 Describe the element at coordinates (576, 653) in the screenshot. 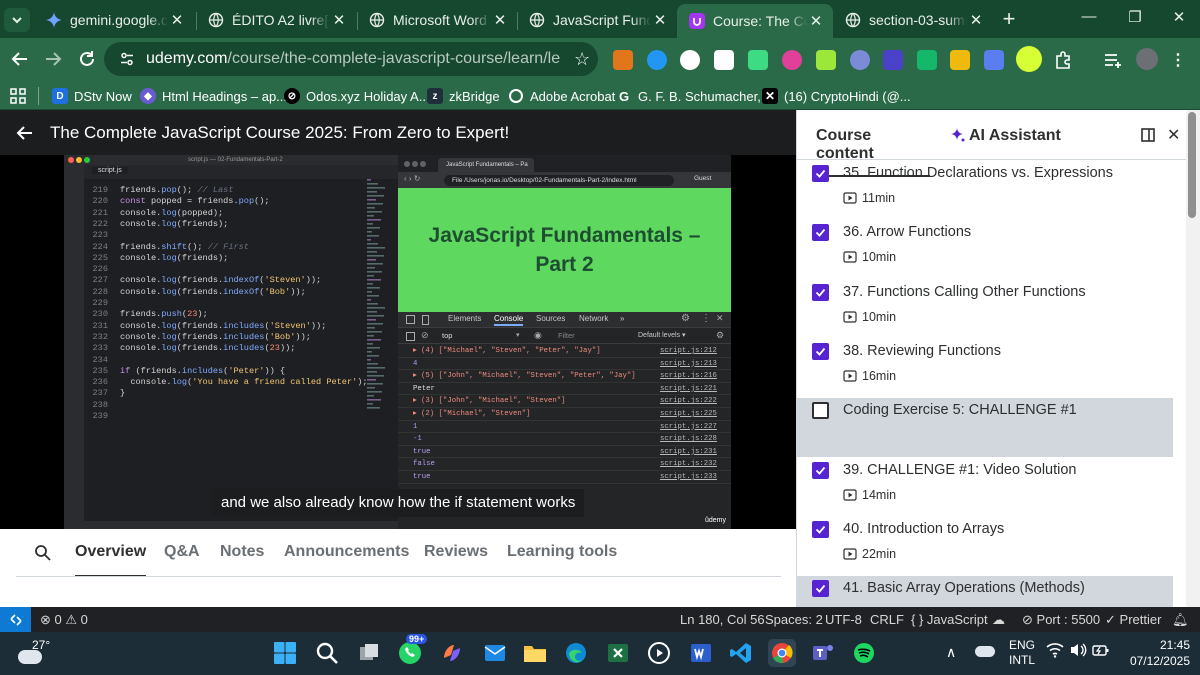

I see `edge-icon` at that location.